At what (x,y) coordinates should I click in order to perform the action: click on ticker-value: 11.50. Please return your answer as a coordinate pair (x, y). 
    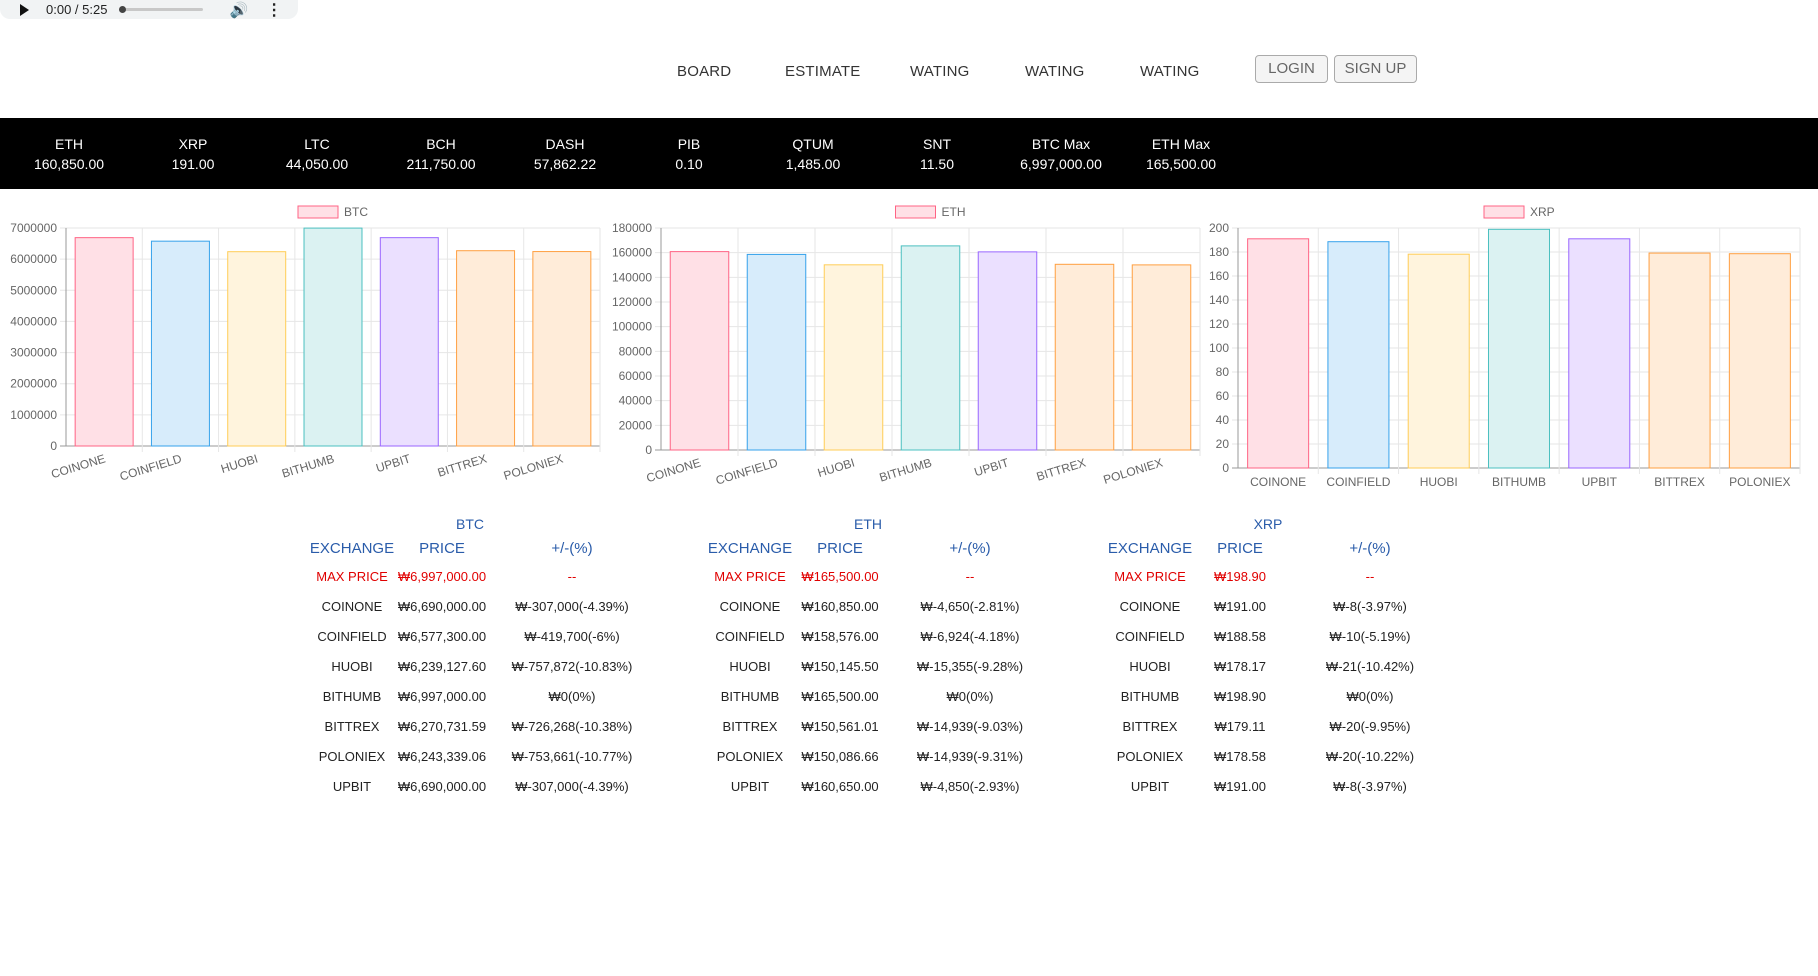
    Looking at the image, I should click on (937, 164).